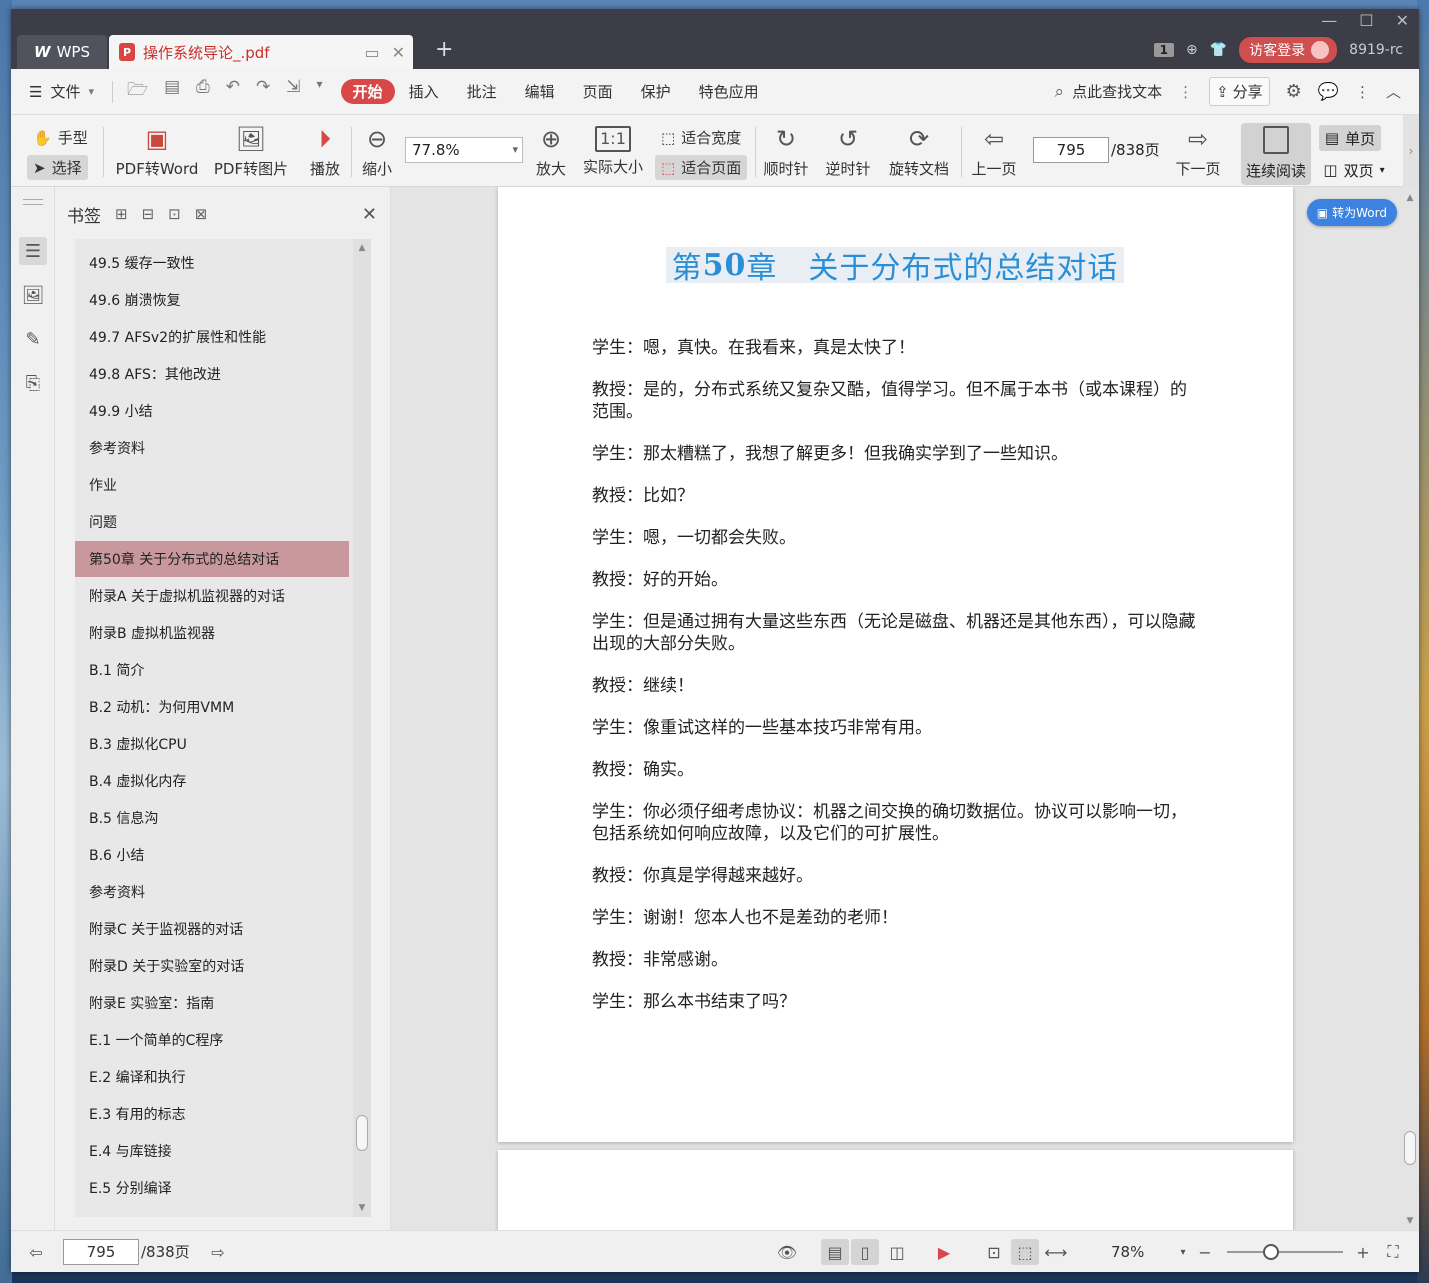  Describe the element at coordinates (369, 214) in the screenshot. I see `close-panel-icon: ✕` at that location.